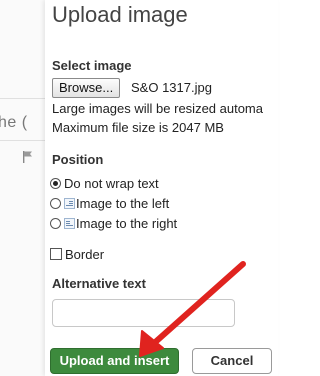 The height and width of the screenshot is (376, 320). What do you see at coordinates (69, 223) in the screenshot?
I see `wrap-right-icon` at bounding box center [69, 223].